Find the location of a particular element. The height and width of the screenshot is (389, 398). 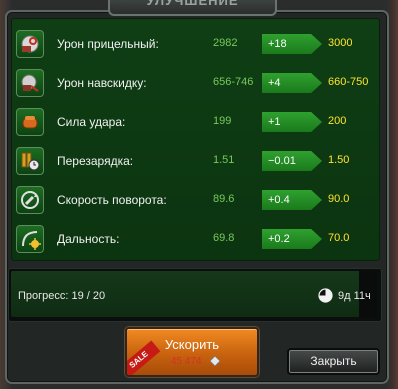

window-title-tab: УЛУЧШЕНИЕ is located at coordinates (192, 8).